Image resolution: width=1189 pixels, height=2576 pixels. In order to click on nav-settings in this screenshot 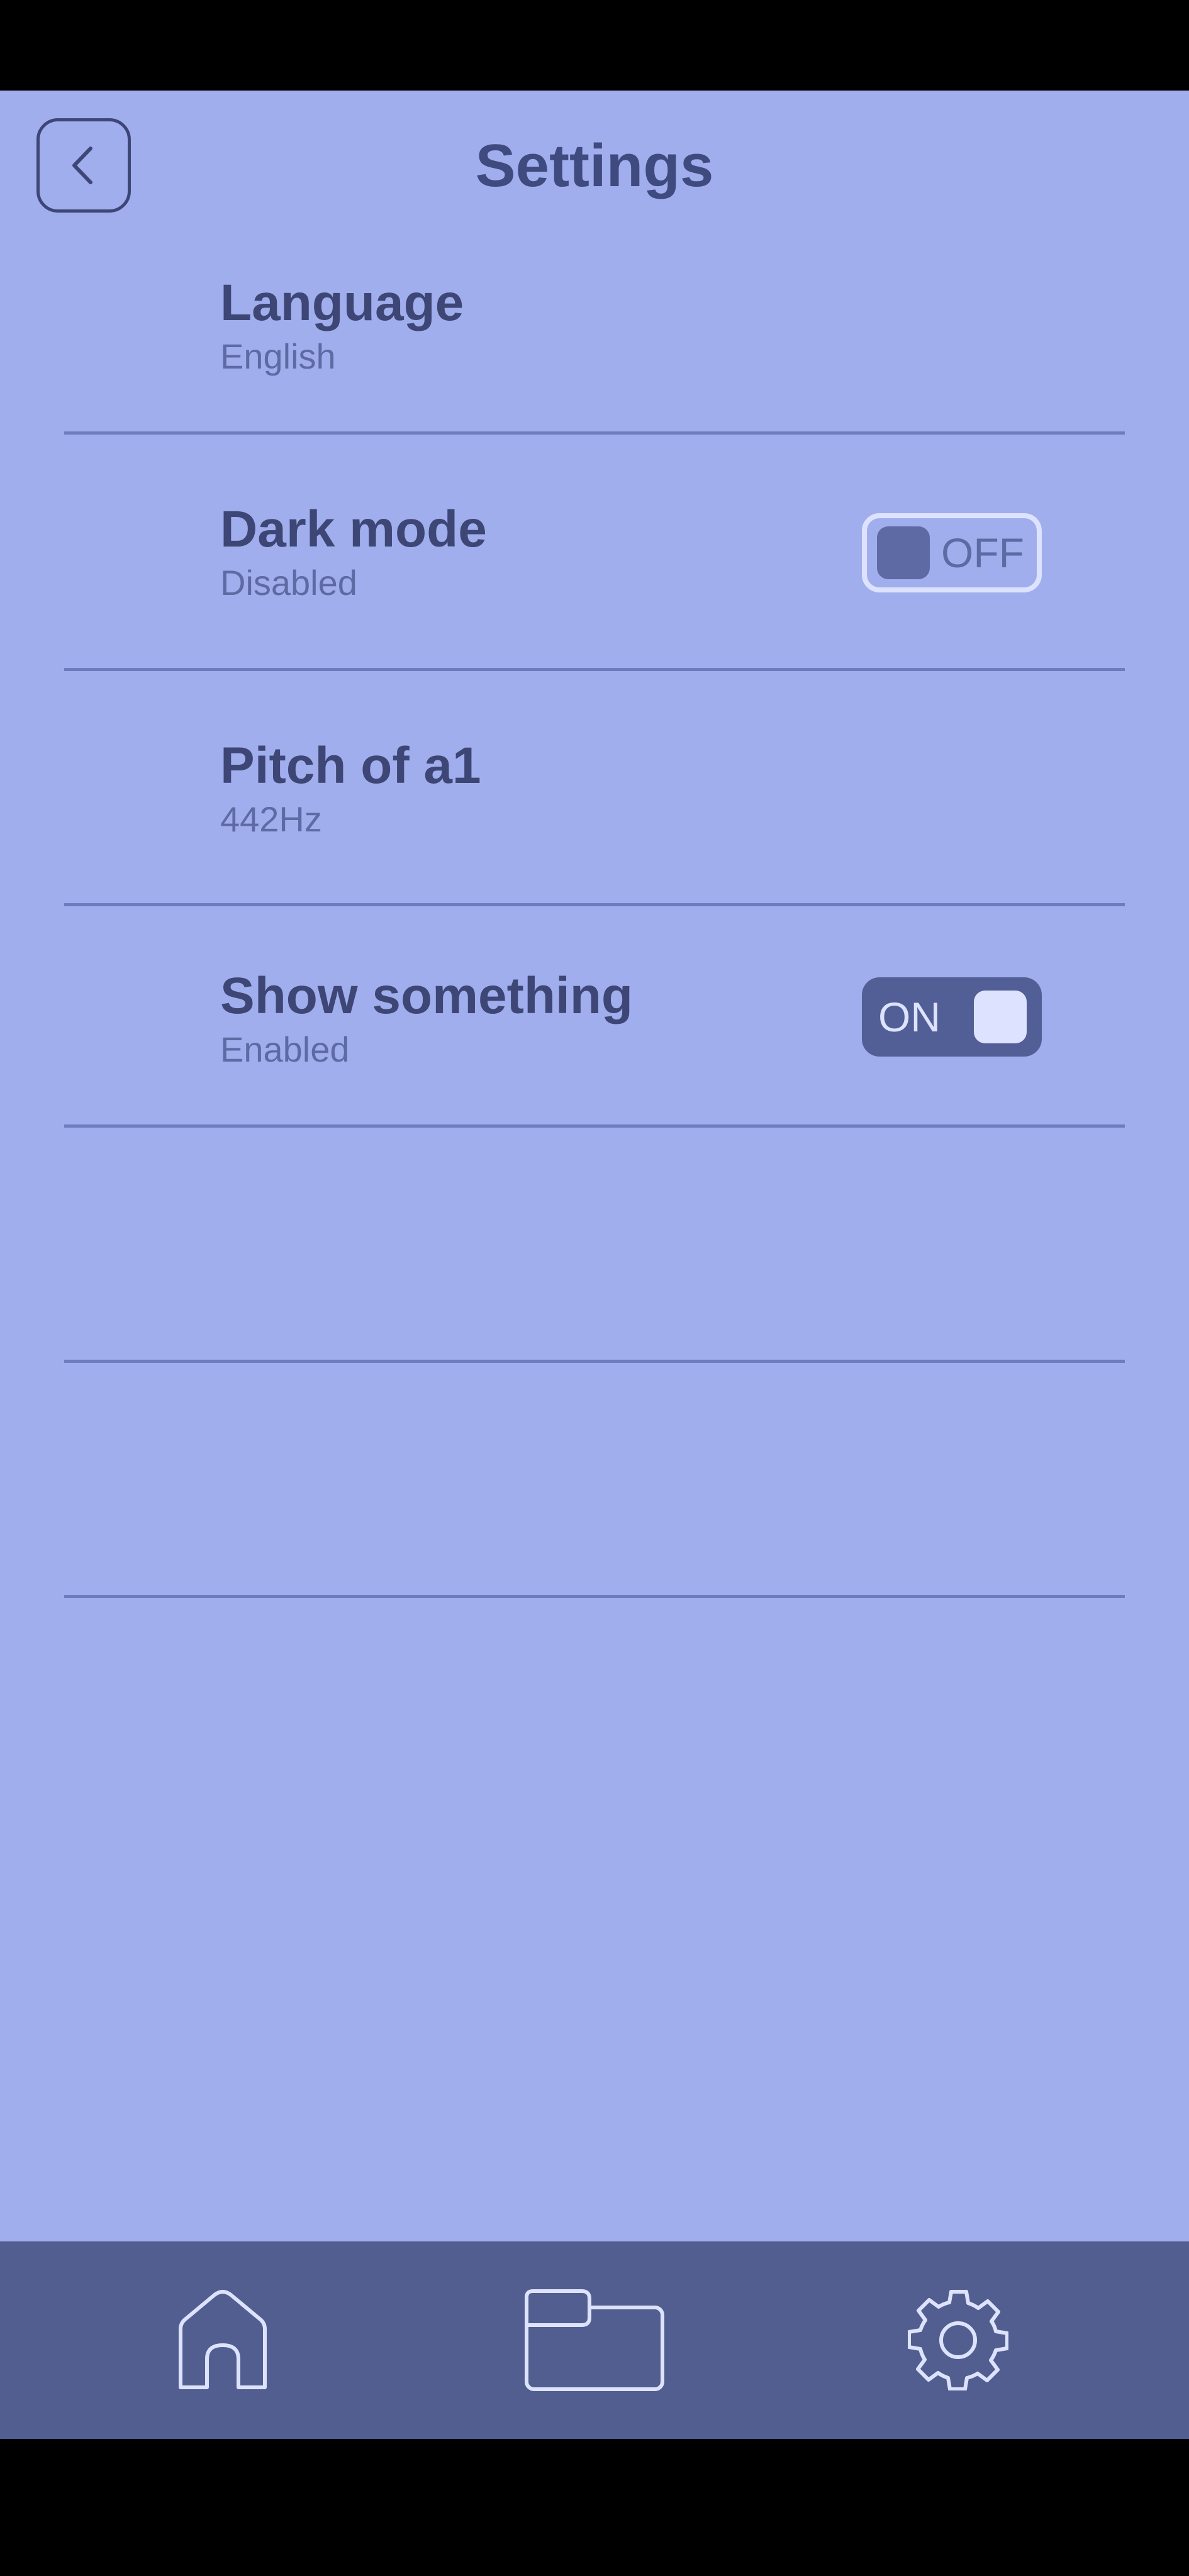, I will do `click(958, 2340)`.